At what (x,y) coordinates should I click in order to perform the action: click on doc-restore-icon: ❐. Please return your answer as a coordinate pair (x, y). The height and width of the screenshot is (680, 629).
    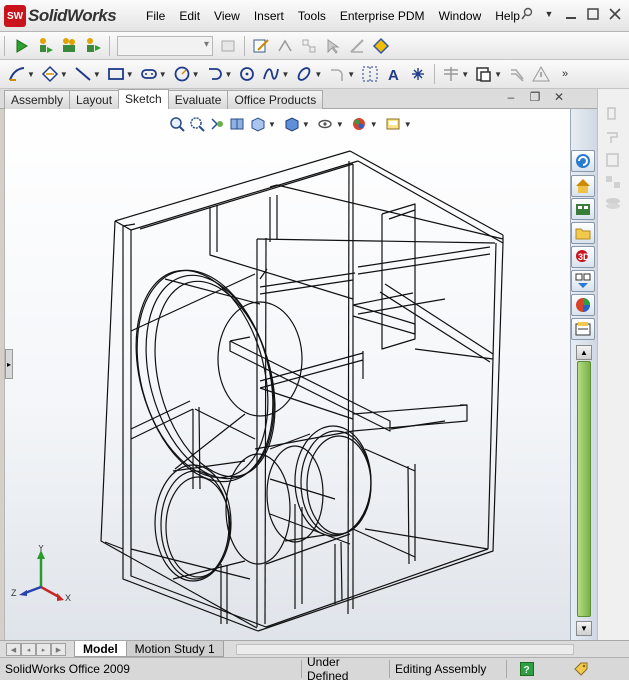
    Looking at the image, I should click on (535, 97).